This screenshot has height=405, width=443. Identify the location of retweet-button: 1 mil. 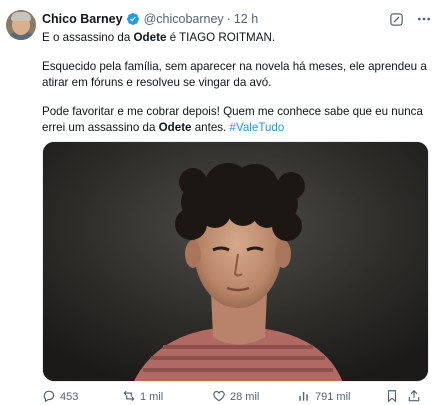
(167, 397).